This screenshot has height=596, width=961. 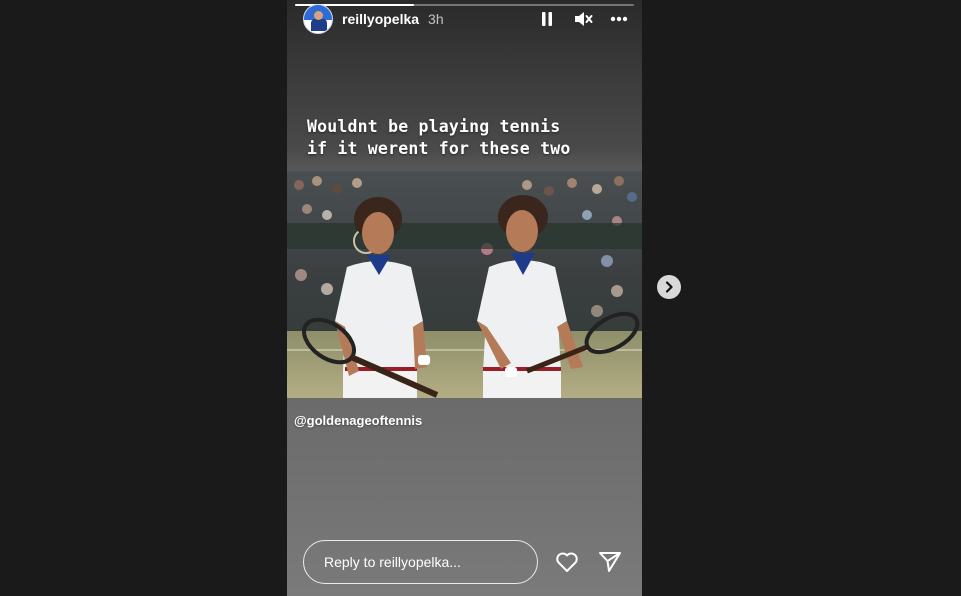 I want to click on send-icon, so click(x=610, y=562).